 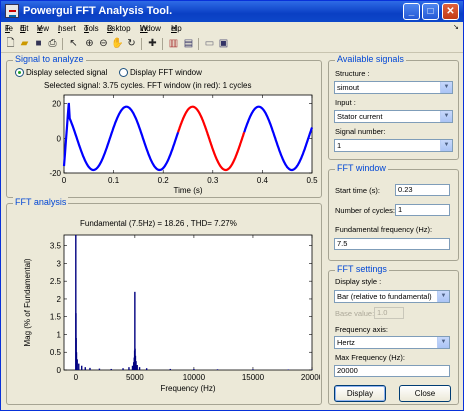 I want to click on signal-number-label: Signal number:, so click(x=360, y=131).